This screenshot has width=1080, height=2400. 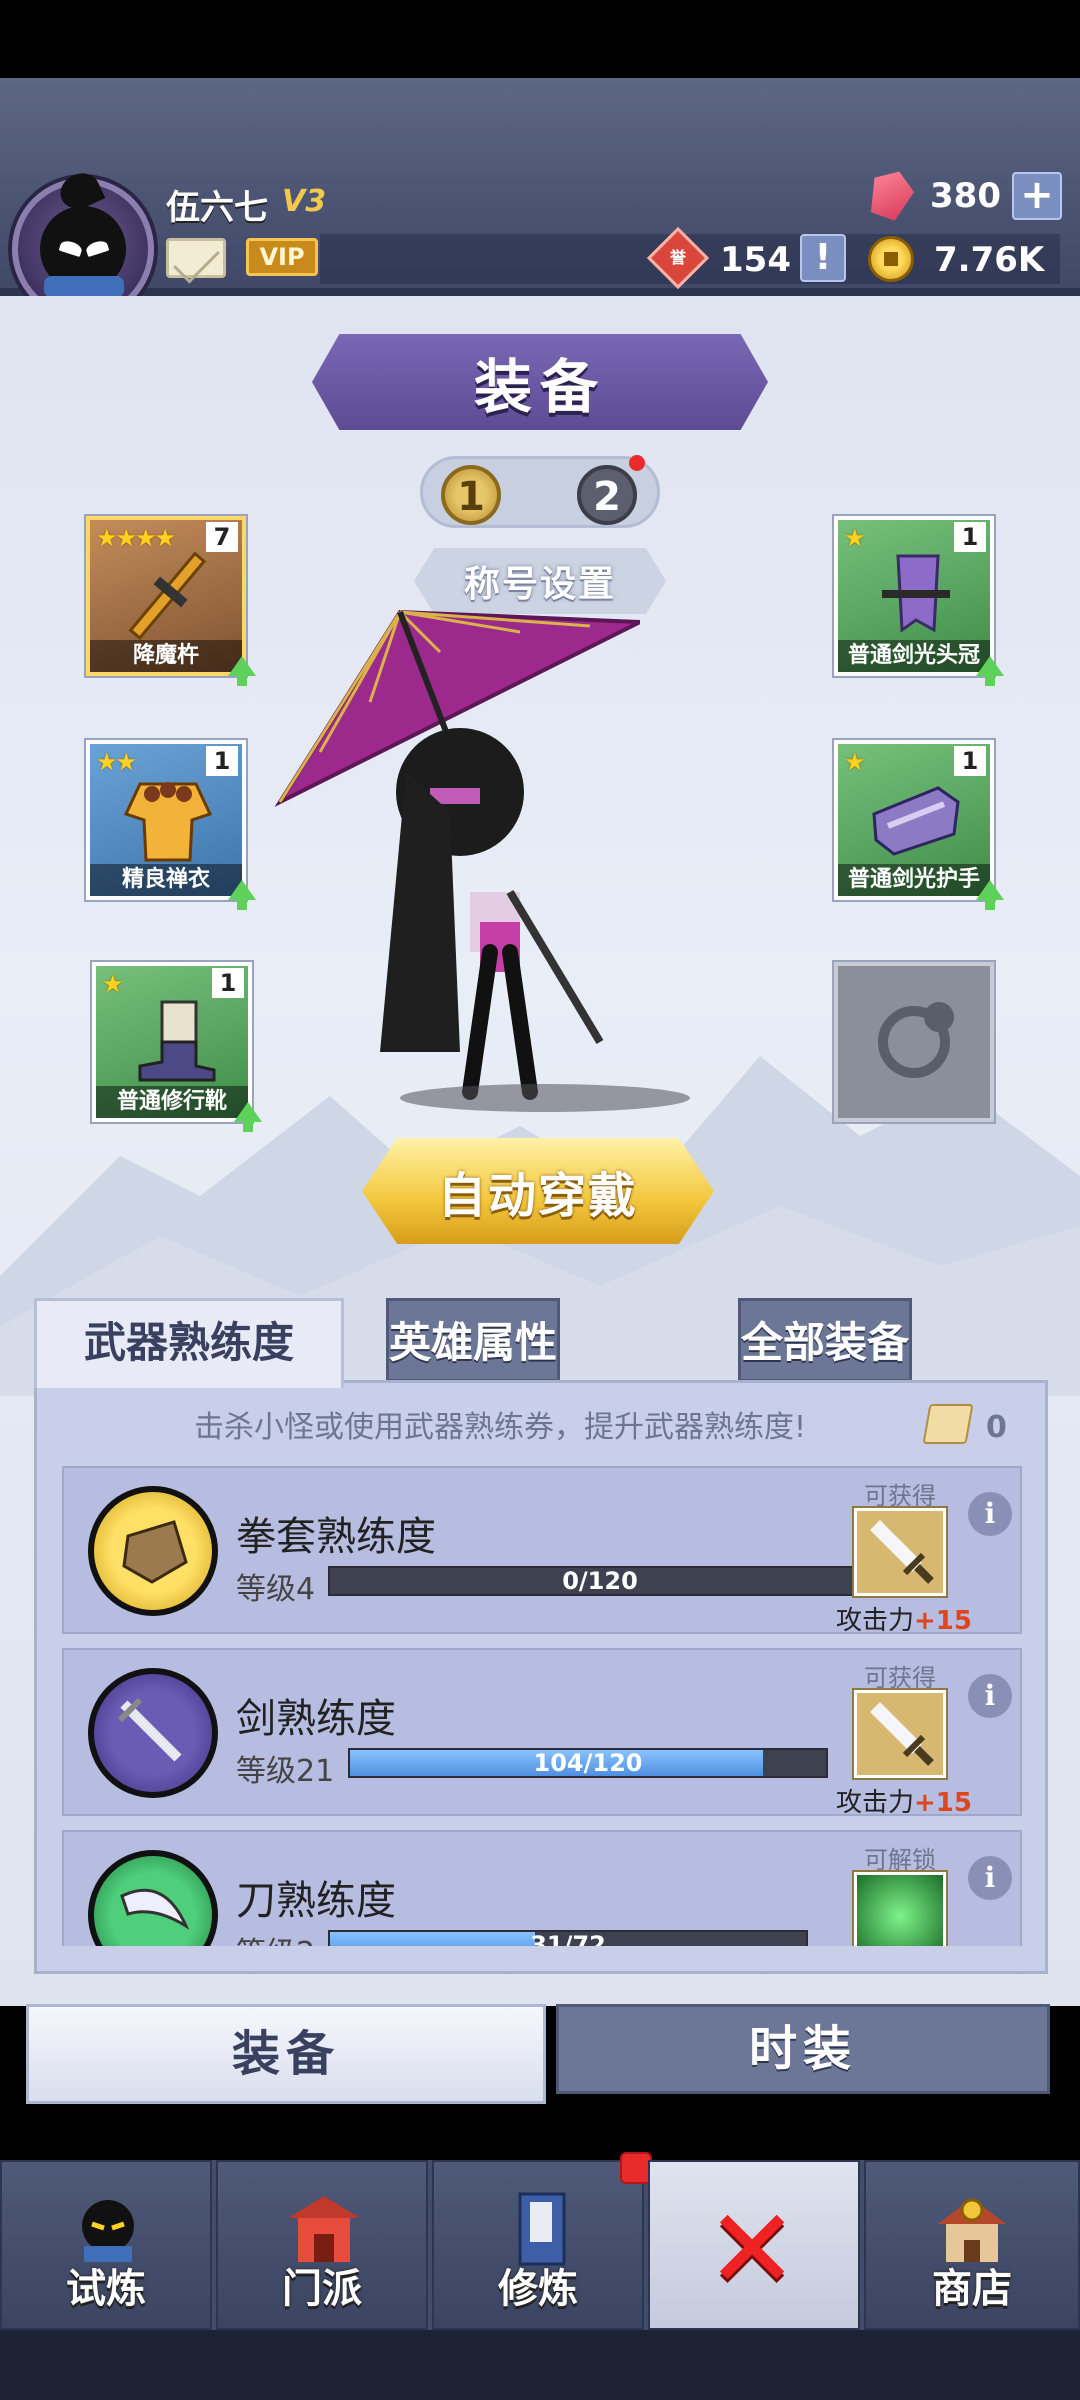 What do you see at coordinates (965, 196) in the screenshot?
I see `gem-count: 380` at bounding box center [965, 196].